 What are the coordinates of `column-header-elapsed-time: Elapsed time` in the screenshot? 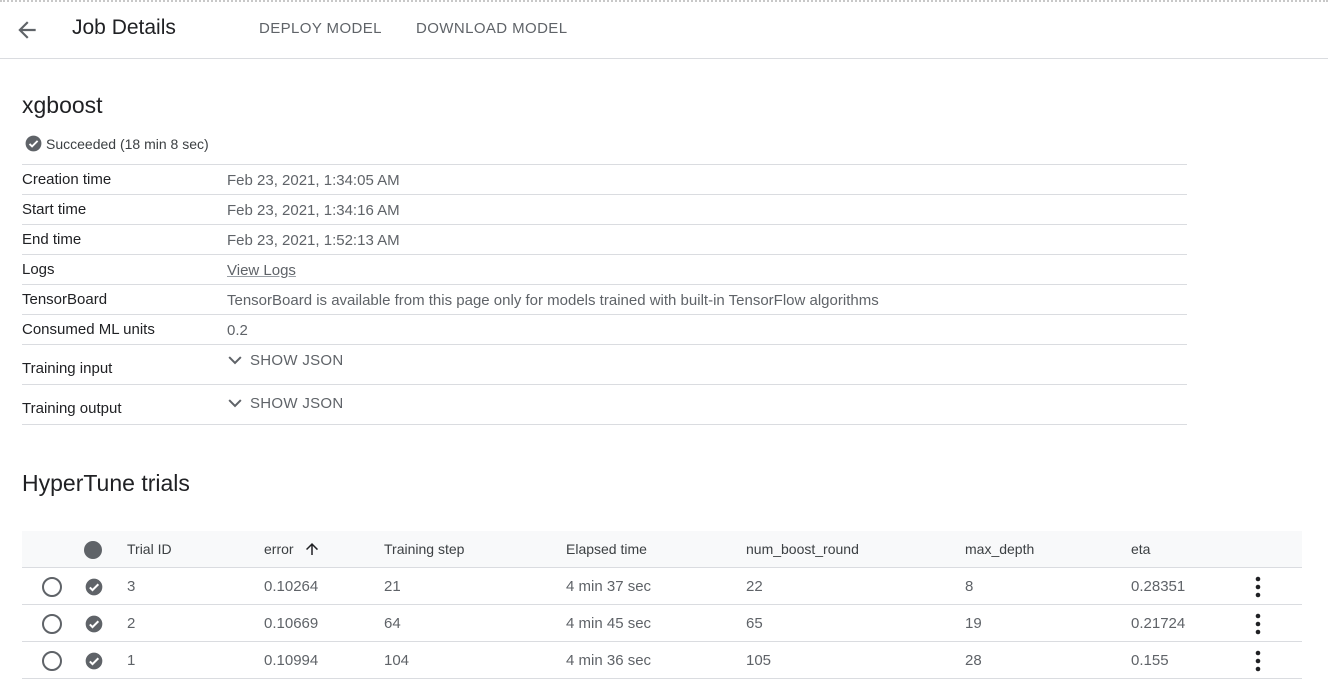 It's located at (606, 549).